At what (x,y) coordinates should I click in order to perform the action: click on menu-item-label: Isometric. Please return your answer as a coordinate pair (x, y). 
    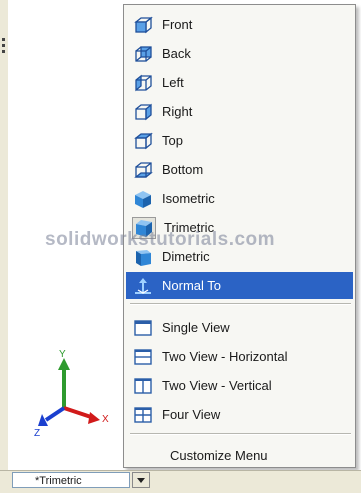
    Looking at the image, I should click on (188, 198).